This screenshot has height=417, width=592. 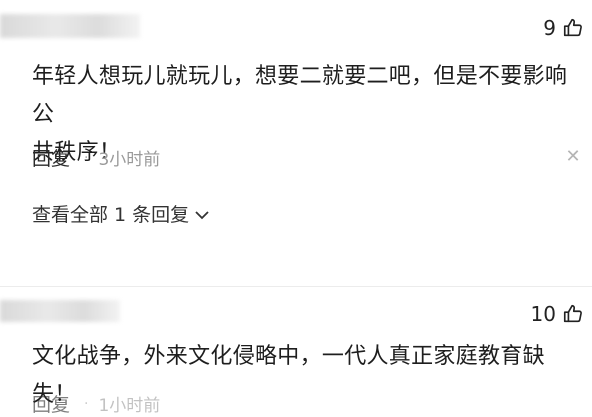 What do you see at coordinates (573, 157) in the screenshot?
I see `close-icon: ✕` at bounding box center [573, 157].